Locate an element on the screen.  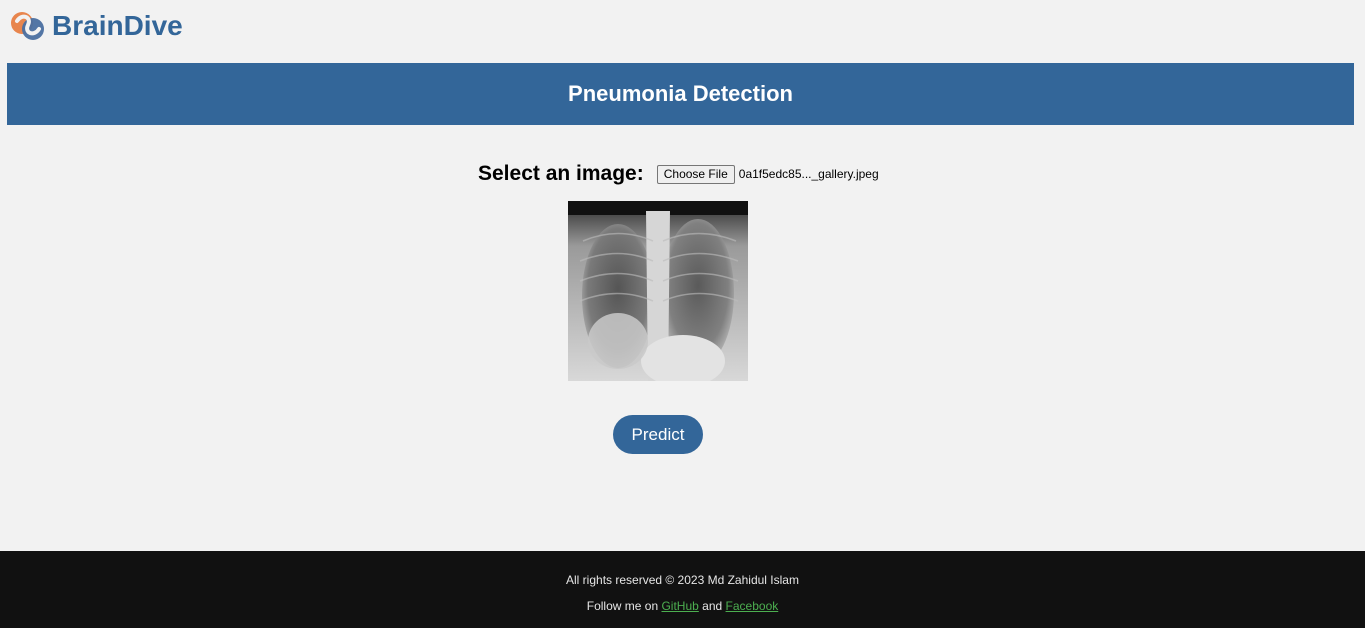
selected-file-name: 0a1f5edc85..._gallery.jpeg is located at coordinates (808, 174).